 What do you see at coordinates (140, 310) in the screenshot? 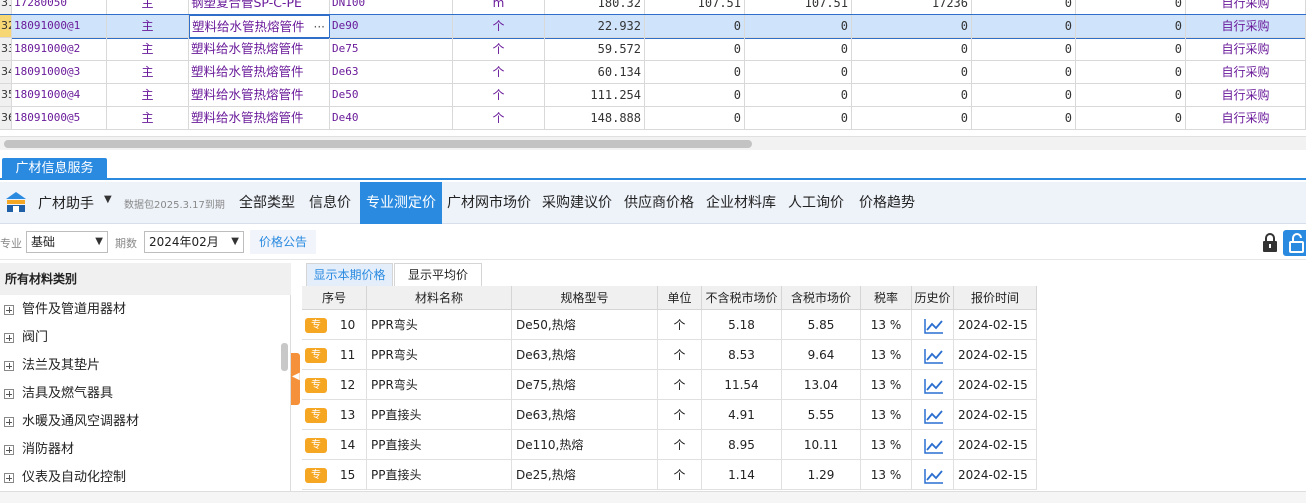
I see `category-item: 管件及管道用器材` at bounding box center [140, 310].